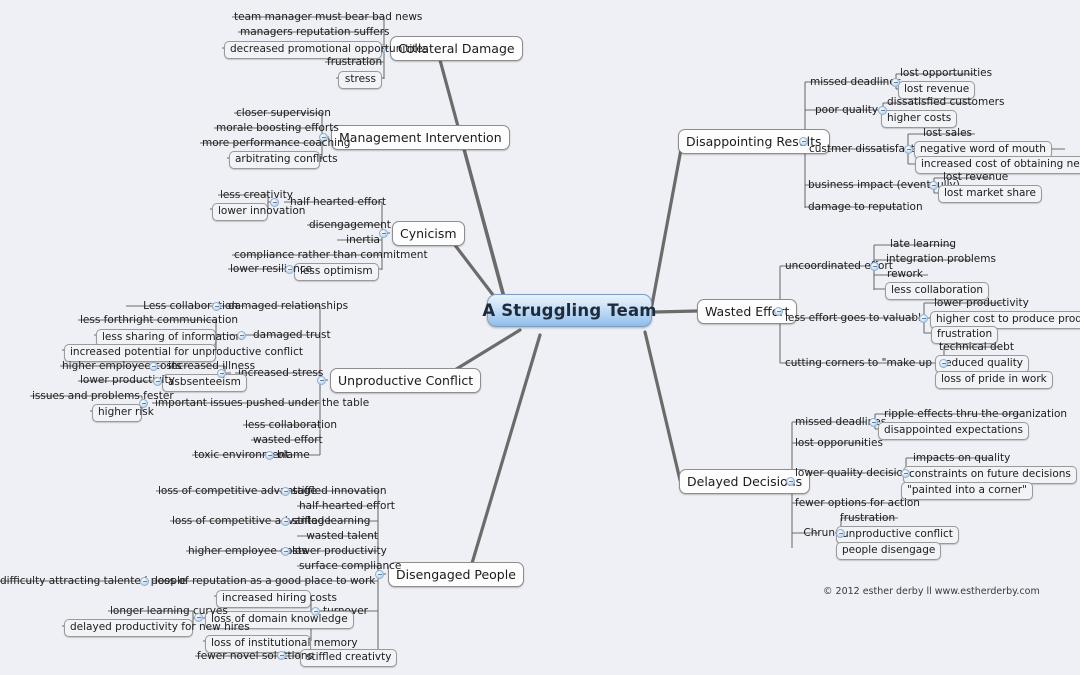  What do you see at coordinates (331, 255) in the screenshot?
I see `topic-label: compliance rather than commitment` at bounding box center [331, 255].